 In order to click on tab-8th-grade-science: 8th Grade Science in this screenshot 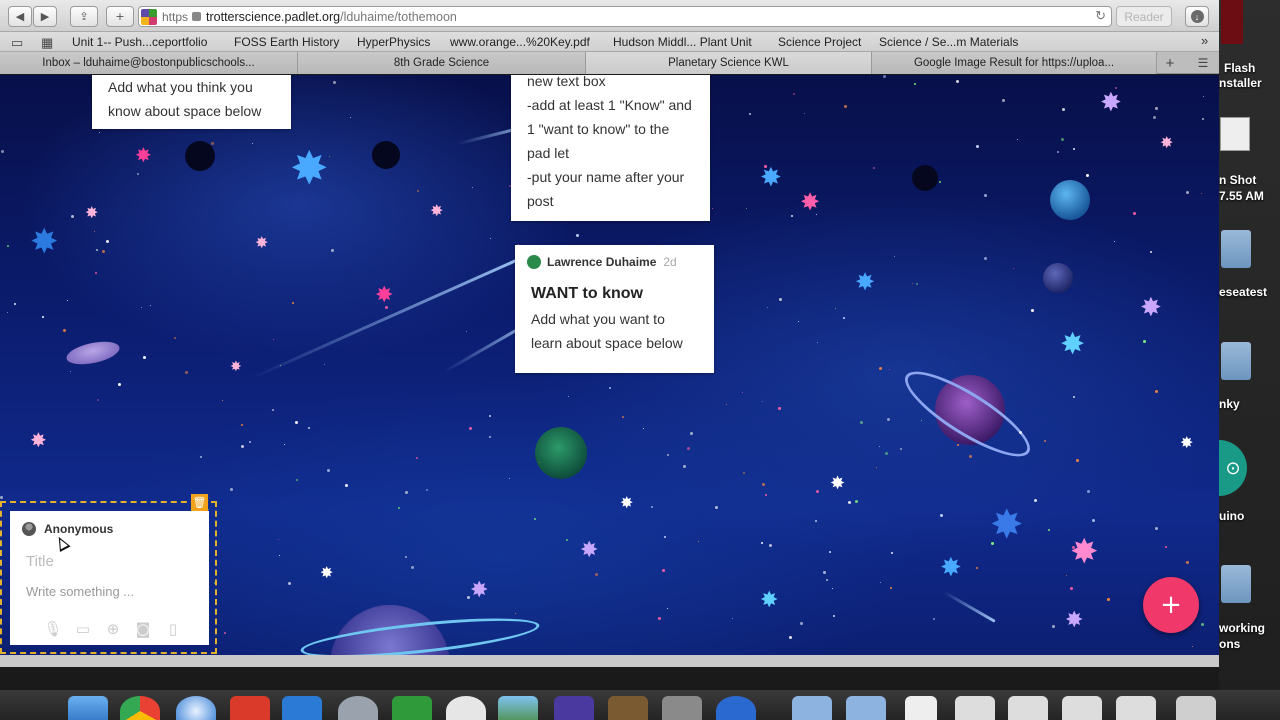, I will do `click(442, 63)`.